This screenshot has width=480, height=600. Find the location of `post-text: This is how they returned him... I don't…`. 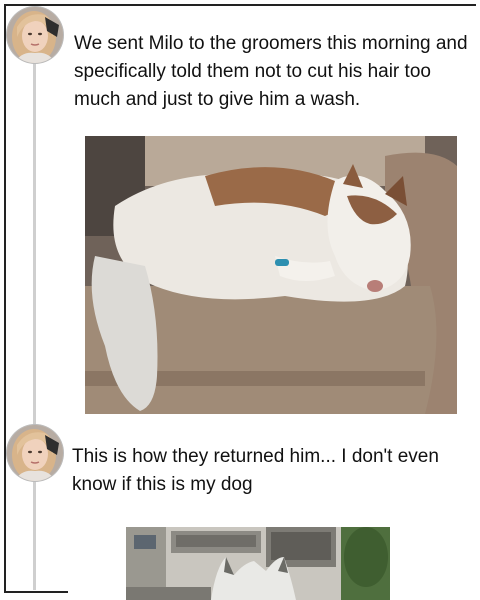

post-text: This is how they returned him... I don't… is located at coordinates (255, 470).